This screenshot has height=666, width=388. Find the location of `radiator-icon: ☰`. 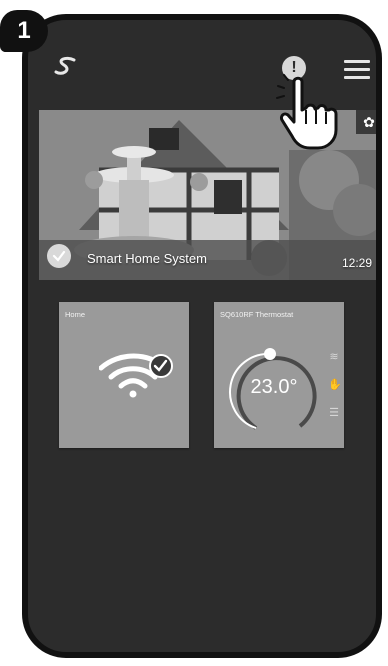

radiator-icon: ☰ is located at coordinates (334, 413).